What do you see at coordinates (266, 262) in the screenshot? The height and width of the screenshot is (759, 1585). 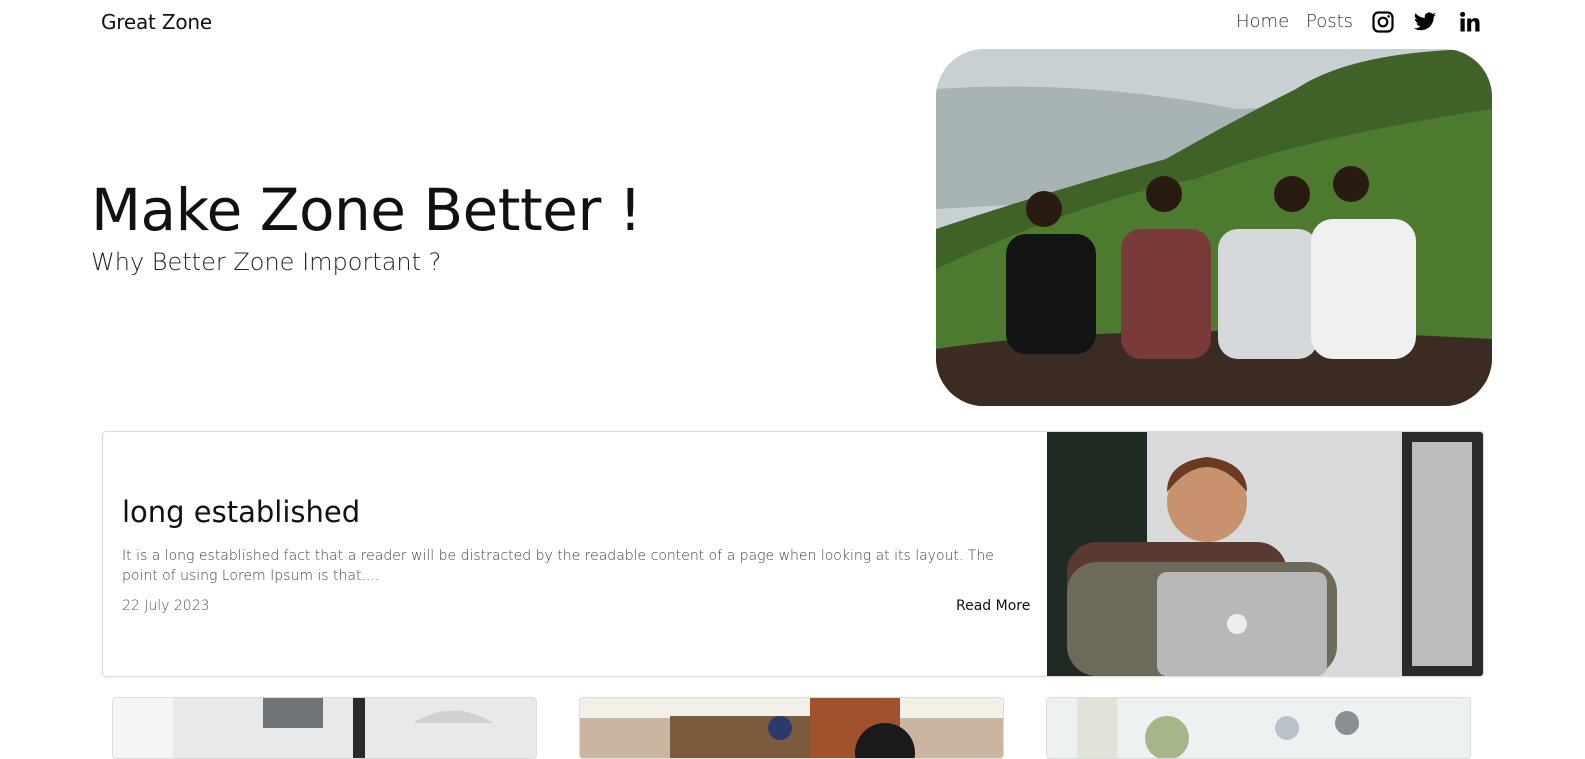 I see `hero-subtitle: Why Better Zone Important ?` at bounding box center [266, 262].